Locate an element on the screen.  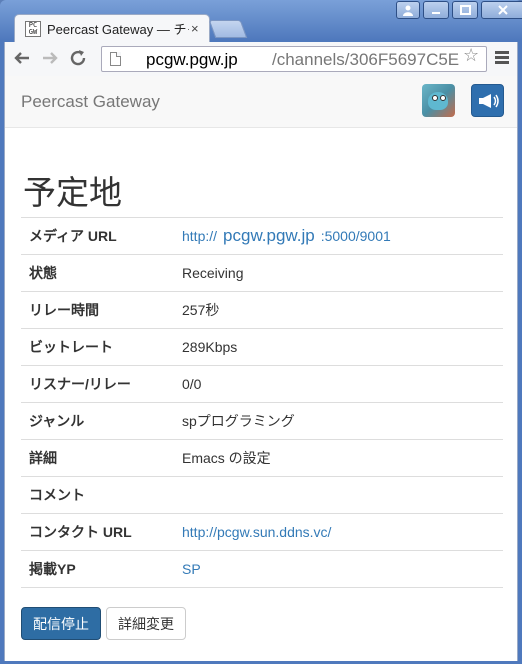
table-row: 状態 Receiving is located at coordinates (262, 273).